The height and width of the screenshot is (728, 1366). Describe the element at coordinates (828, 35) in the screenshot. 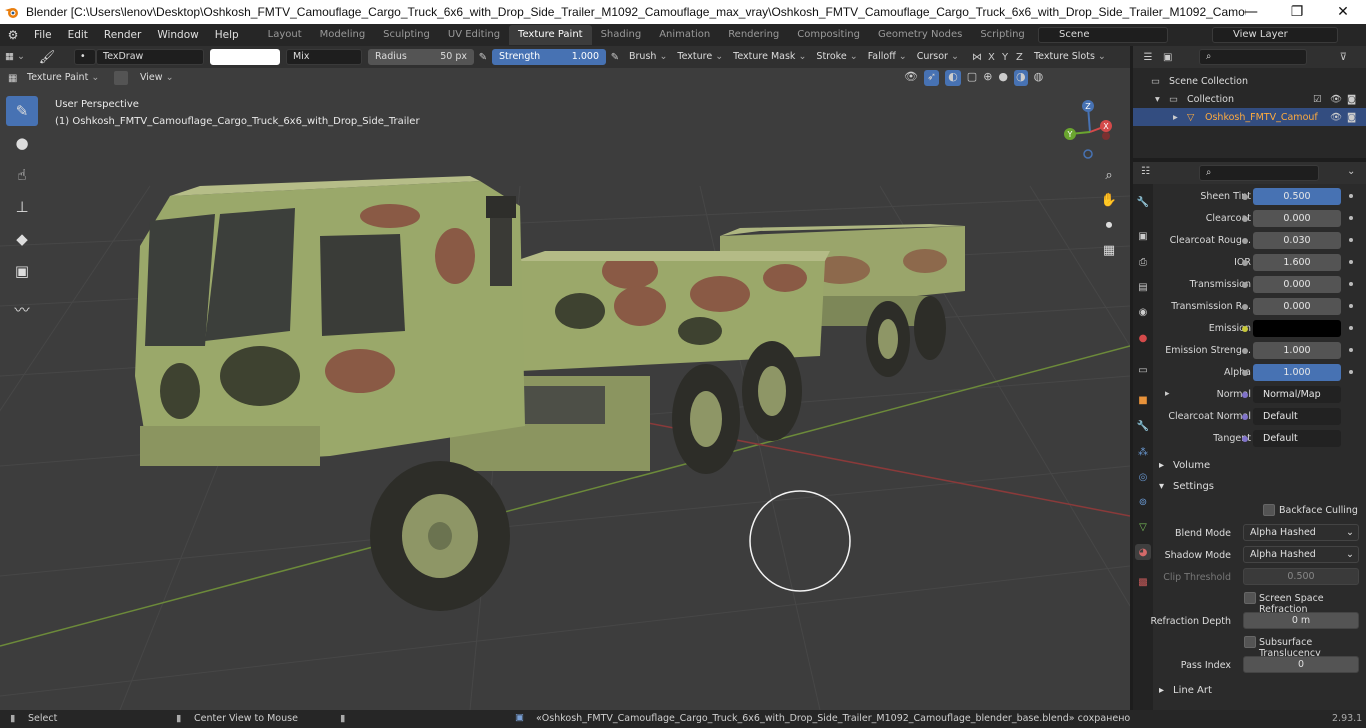

I see `tab-compositing: Compositing` at that location.